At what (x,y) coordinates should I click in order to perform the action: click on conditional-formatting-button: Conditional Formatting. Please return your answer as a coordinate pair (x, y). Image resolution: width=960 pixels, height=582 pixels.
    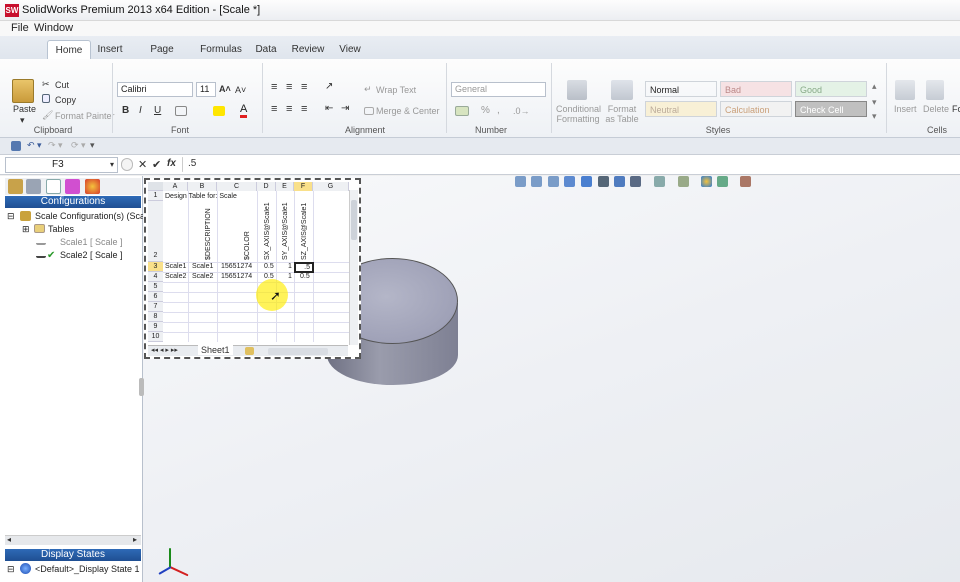
    Looking at the image, I should click on (578, 114).